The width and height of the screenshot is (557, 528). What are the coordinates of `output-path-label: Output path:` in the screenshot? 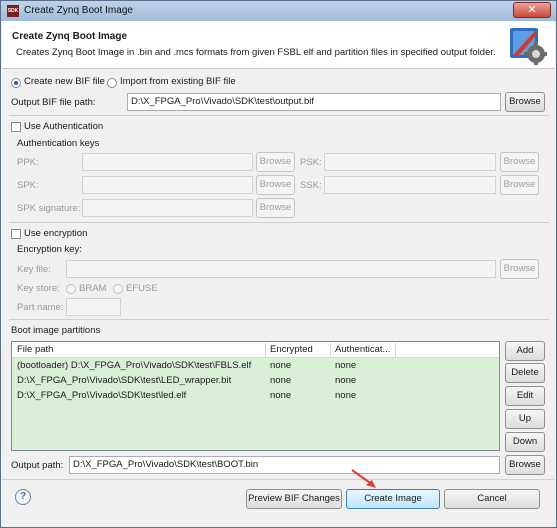 It's located at (37, 465).